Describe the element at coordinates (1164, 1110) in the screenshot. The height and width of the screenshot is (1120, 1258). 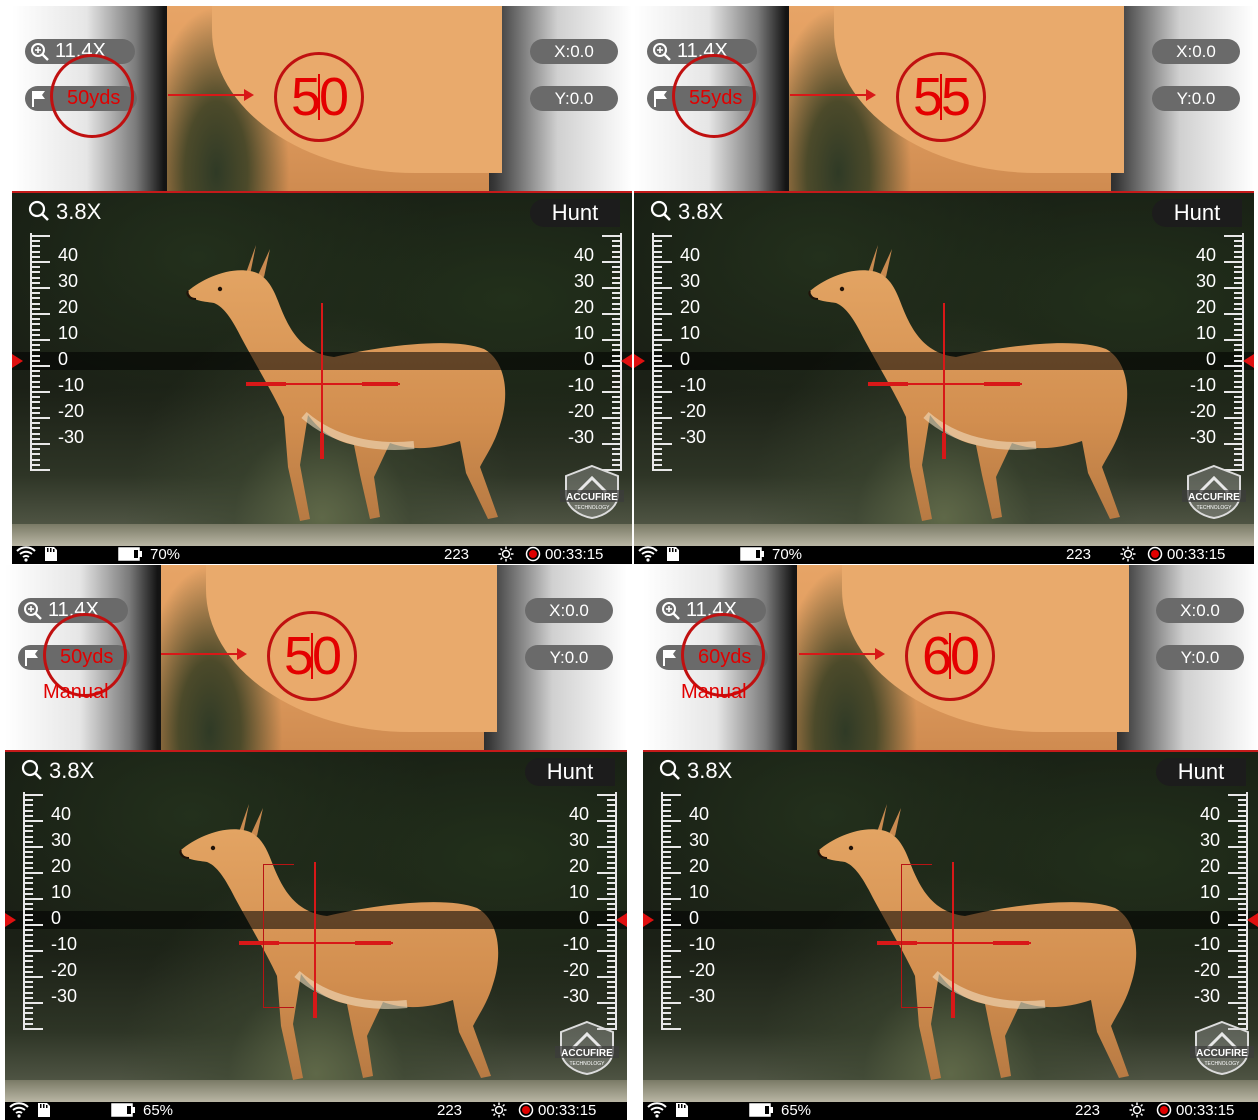
I see `record-icon` at that location.